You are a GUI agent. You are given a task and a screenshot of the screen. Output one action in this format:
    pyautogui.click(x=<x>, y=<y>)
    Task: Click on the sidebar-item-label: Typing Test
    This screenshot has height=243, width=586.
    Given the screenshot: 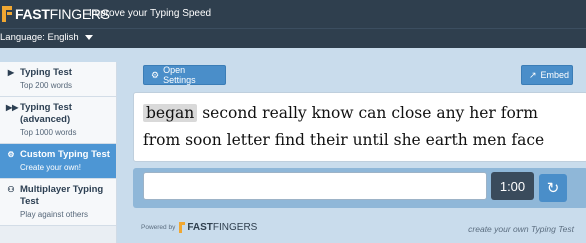 What is the action you would take?
    pyautogui.click(x=46, y=72)
    